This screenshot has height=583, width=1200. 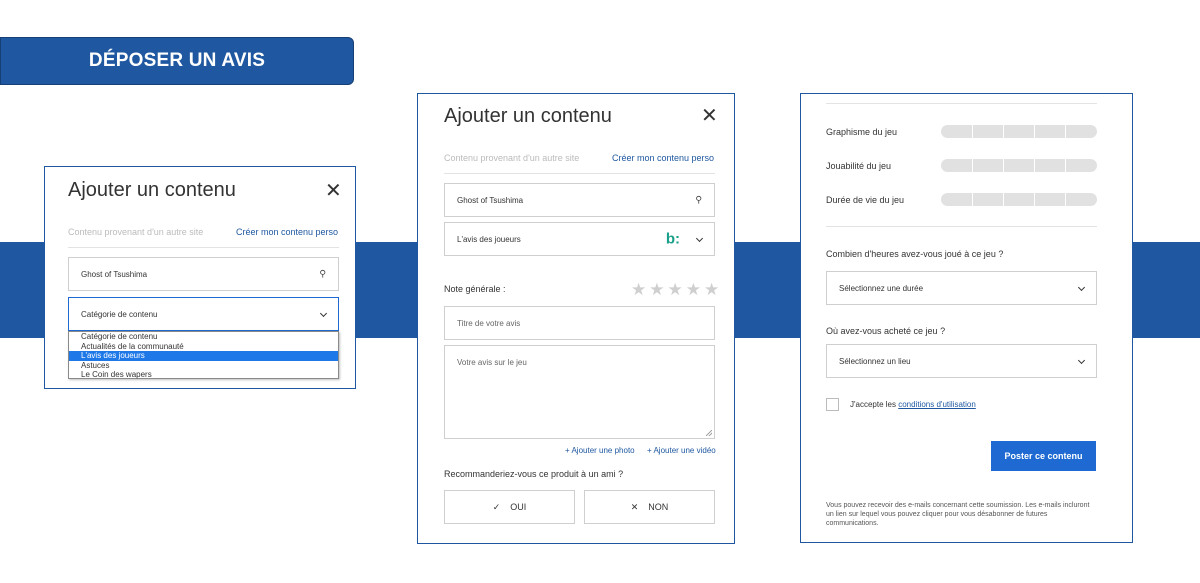 I want to click on rating-label: Note générale :, so click(x=475, y=289).